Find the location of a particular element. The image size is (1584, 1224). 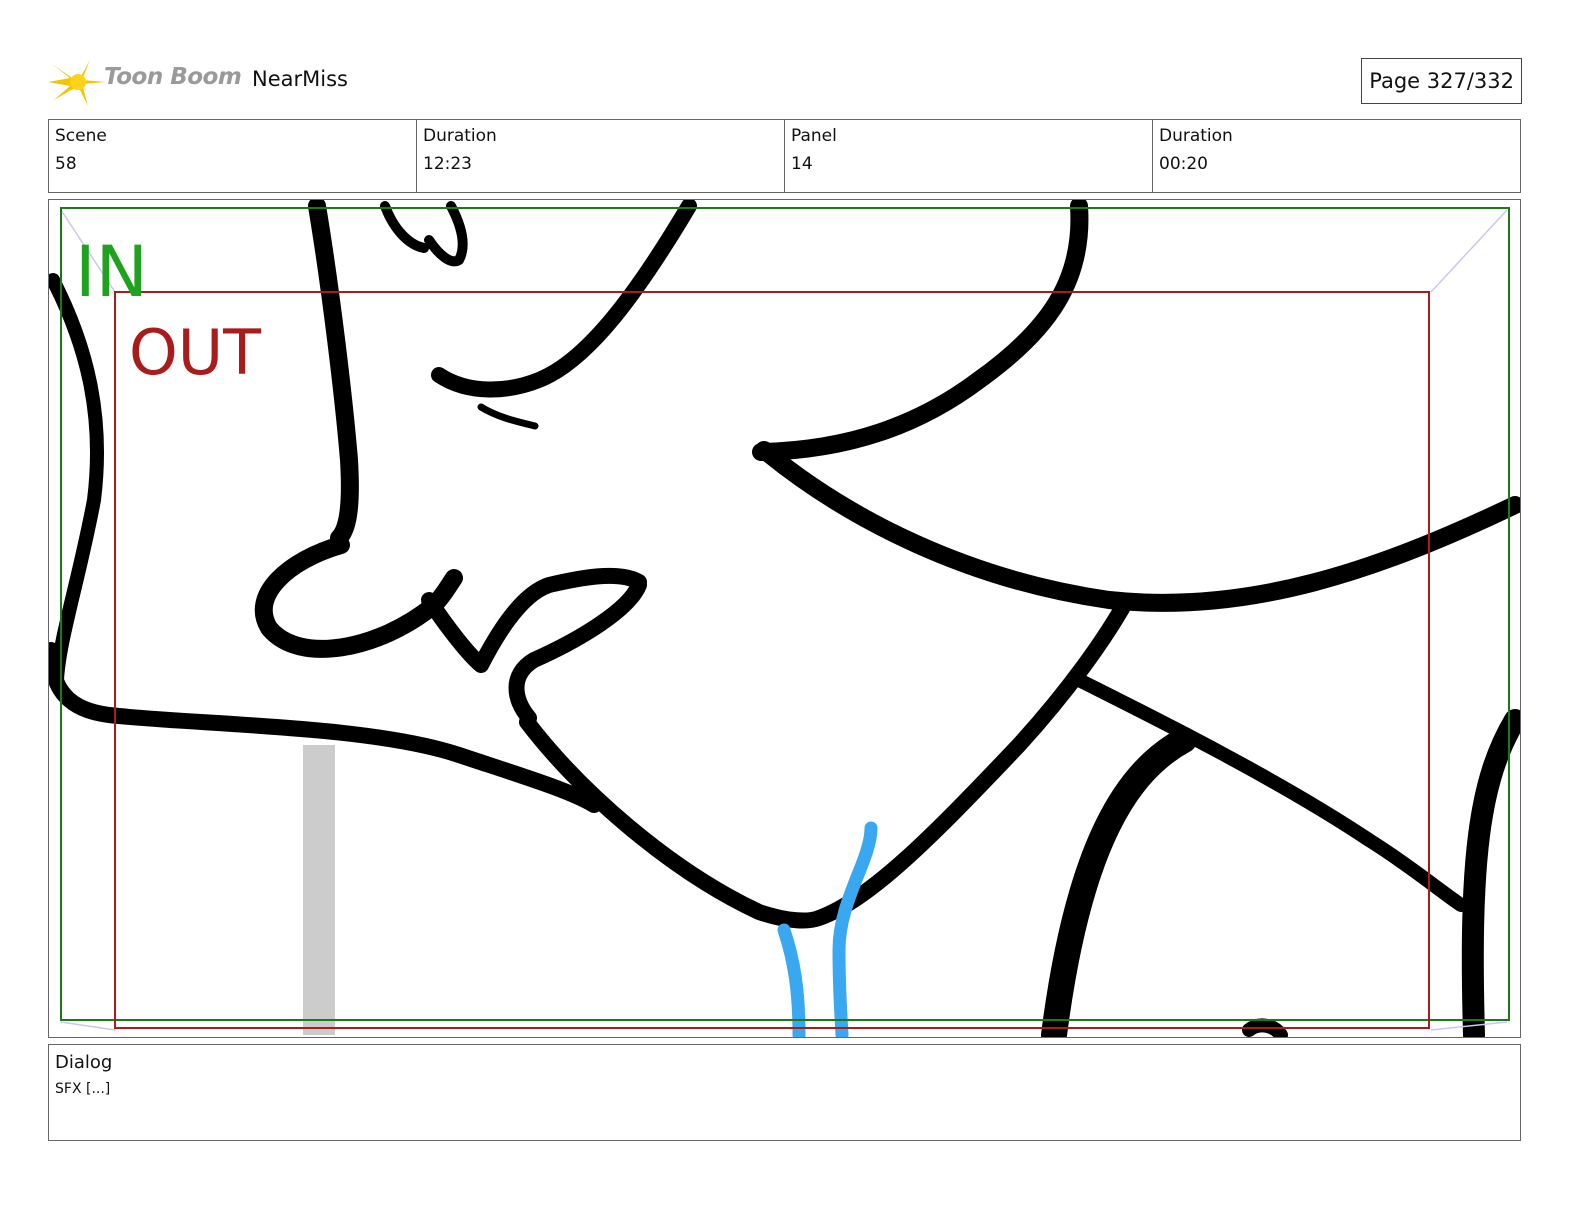

scene-cell: Scene 58 is located at coordinates (232, 156).